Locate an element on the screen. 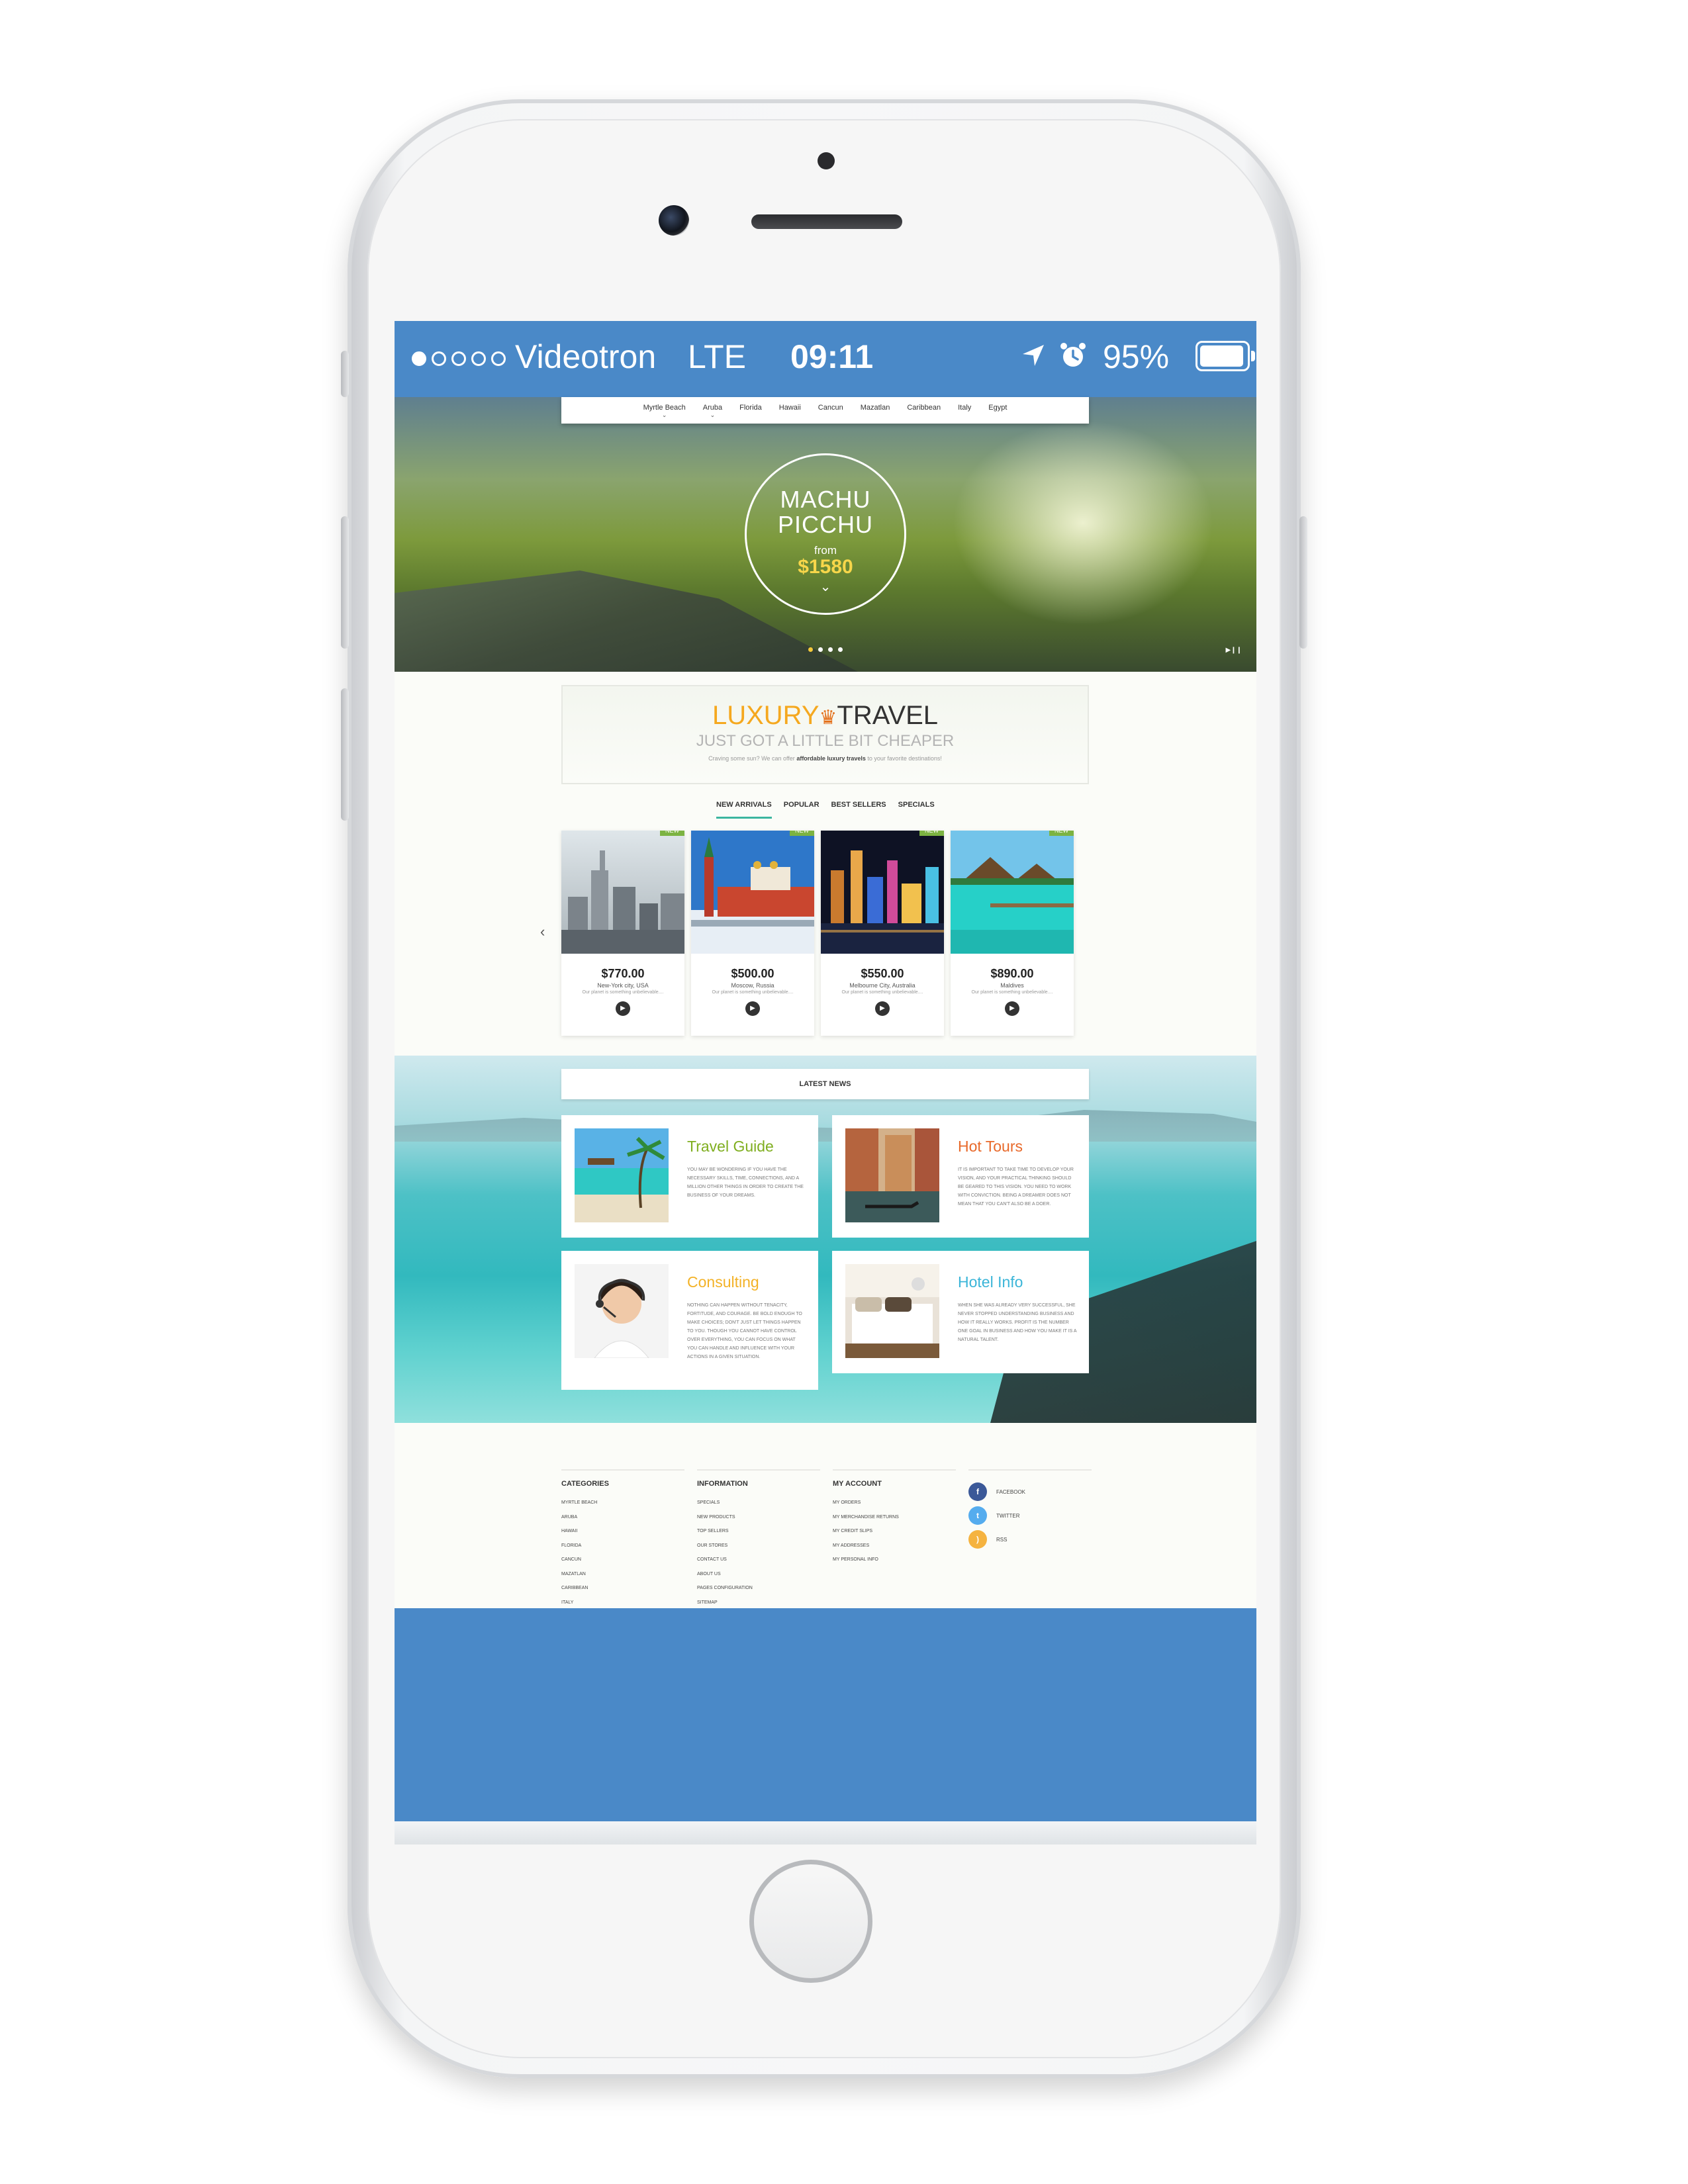  footer-link: Pages configuration is located at coordinates (758, 1588).